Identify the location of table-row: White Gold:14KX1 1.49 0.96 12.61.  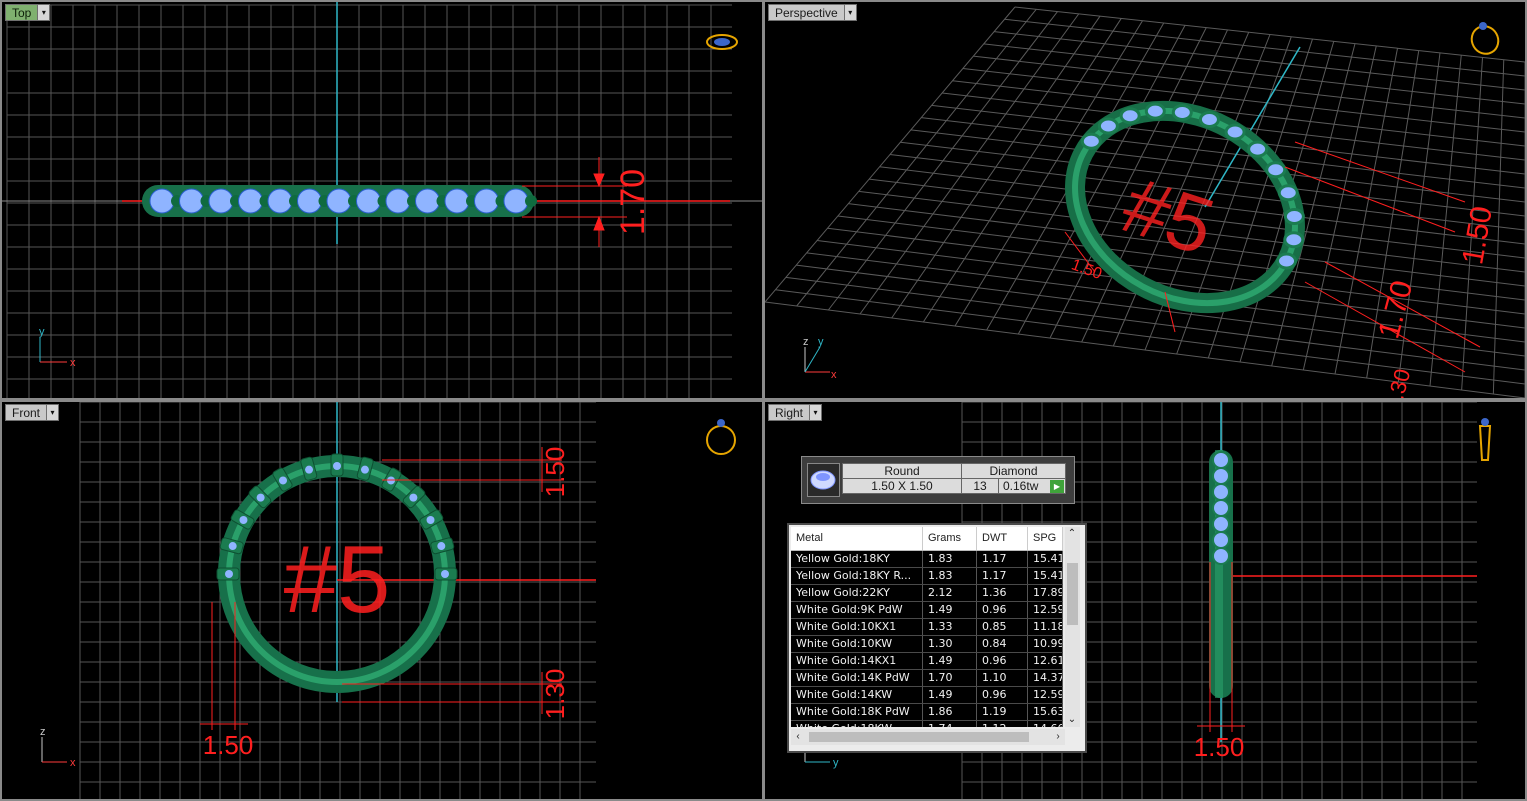
(927, 661).